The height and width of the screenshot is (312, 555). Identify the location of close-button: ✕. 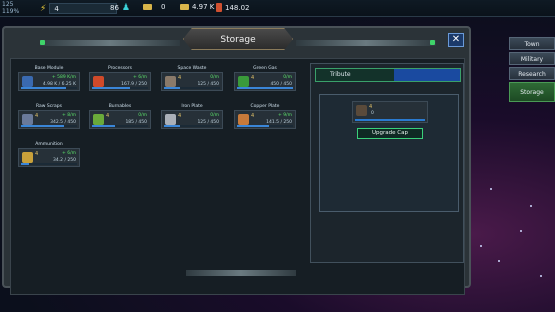
(456, 40).